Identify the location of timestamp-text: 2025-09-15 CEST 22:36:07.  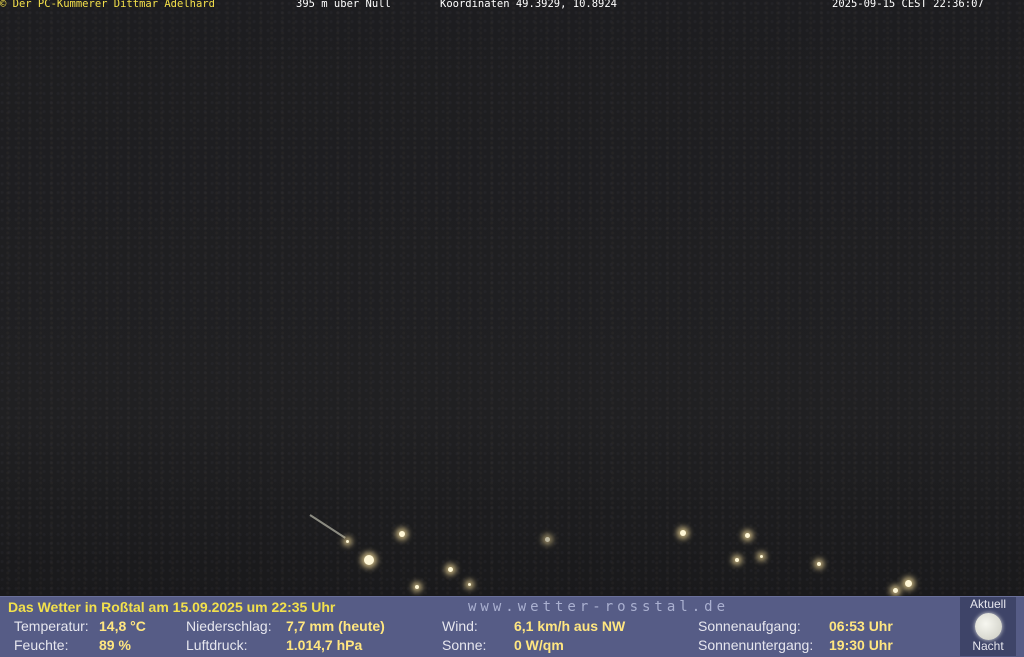
(908, 5).